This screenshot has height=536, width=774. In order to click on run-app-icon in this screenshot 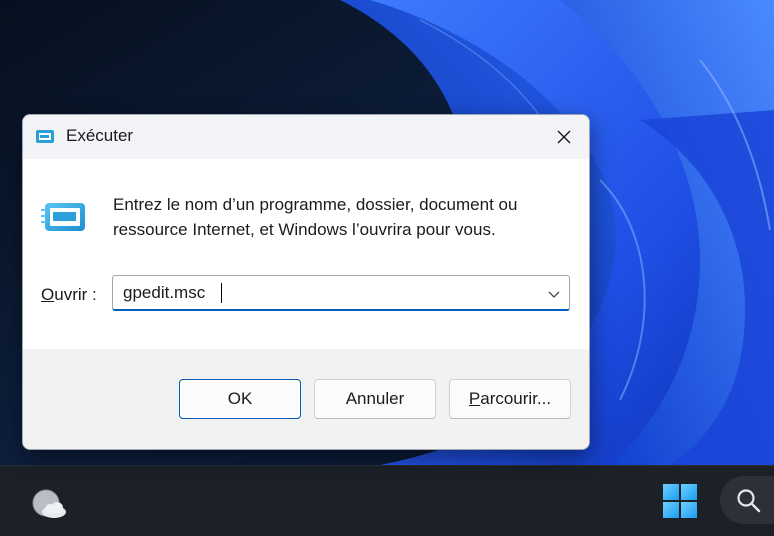, I will do `click(45, 139)`.